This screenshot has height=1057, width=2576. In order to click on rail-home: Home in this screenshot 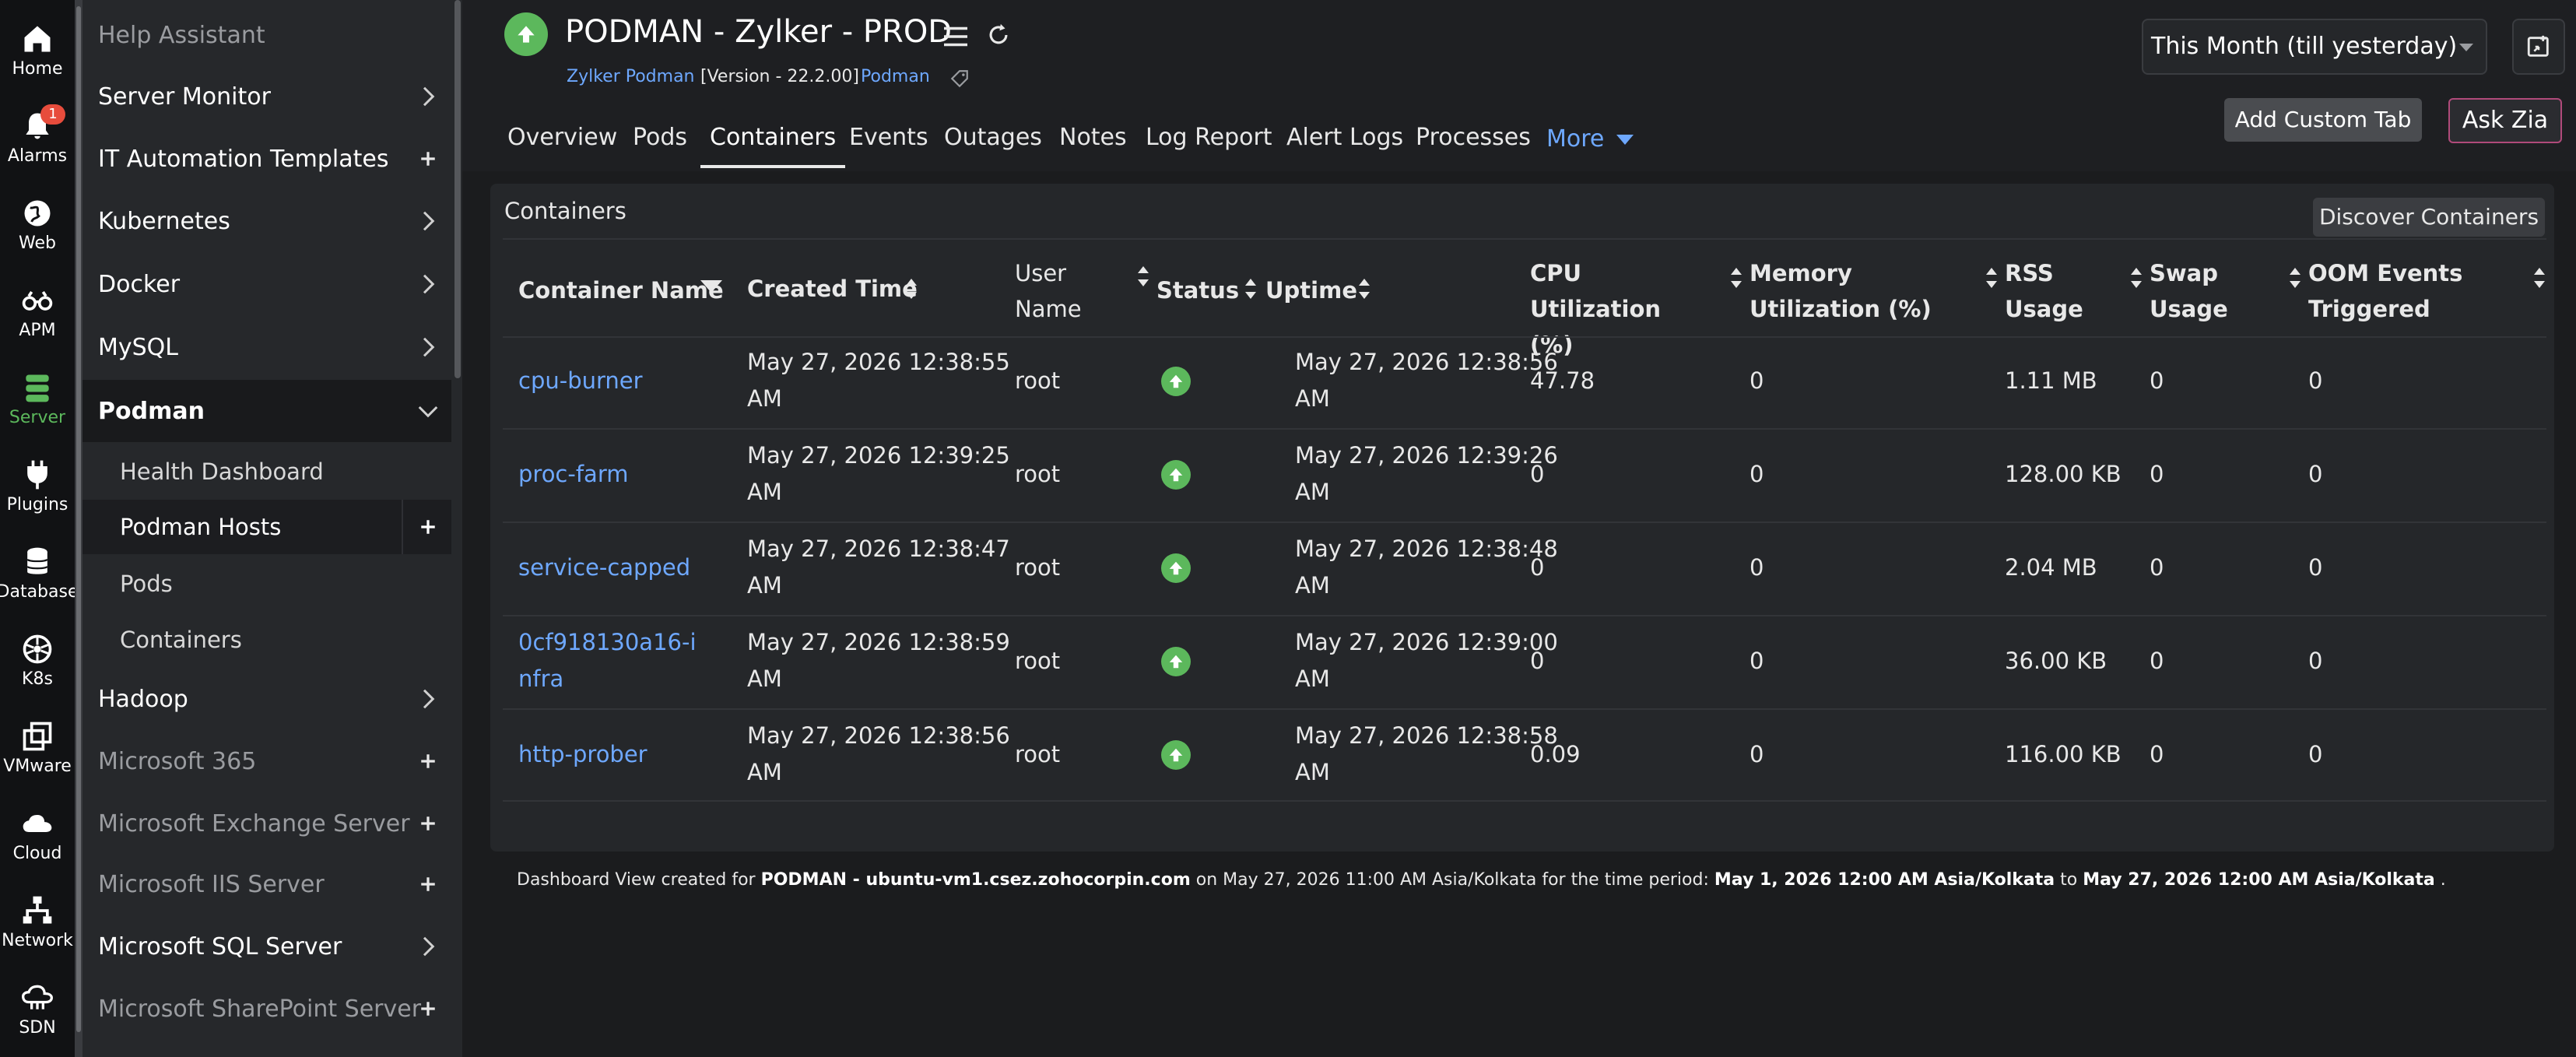, I will do `click(37, 61)`.